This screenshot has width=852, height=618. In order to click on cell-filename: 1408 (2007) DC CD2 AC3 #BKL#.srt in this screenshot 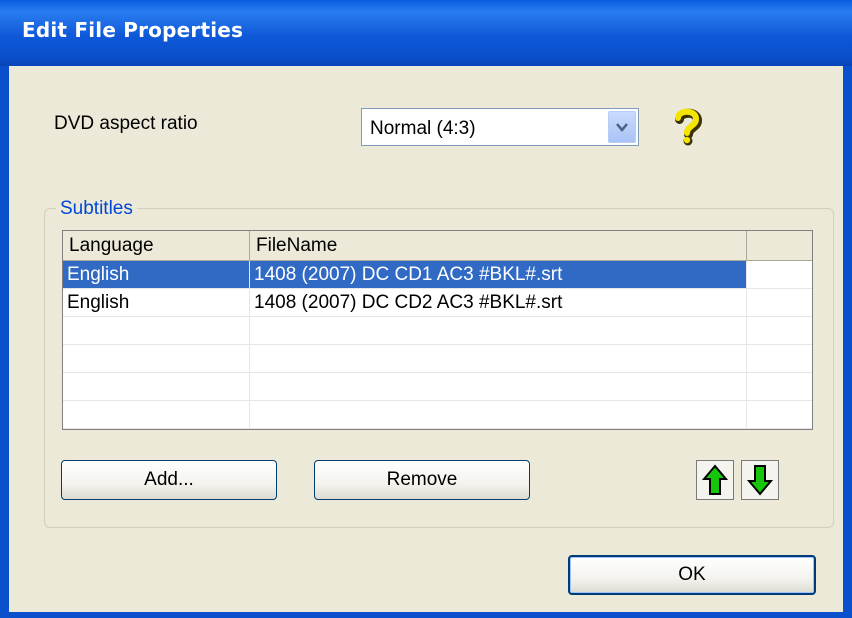, I will do `click(408, 302)`.